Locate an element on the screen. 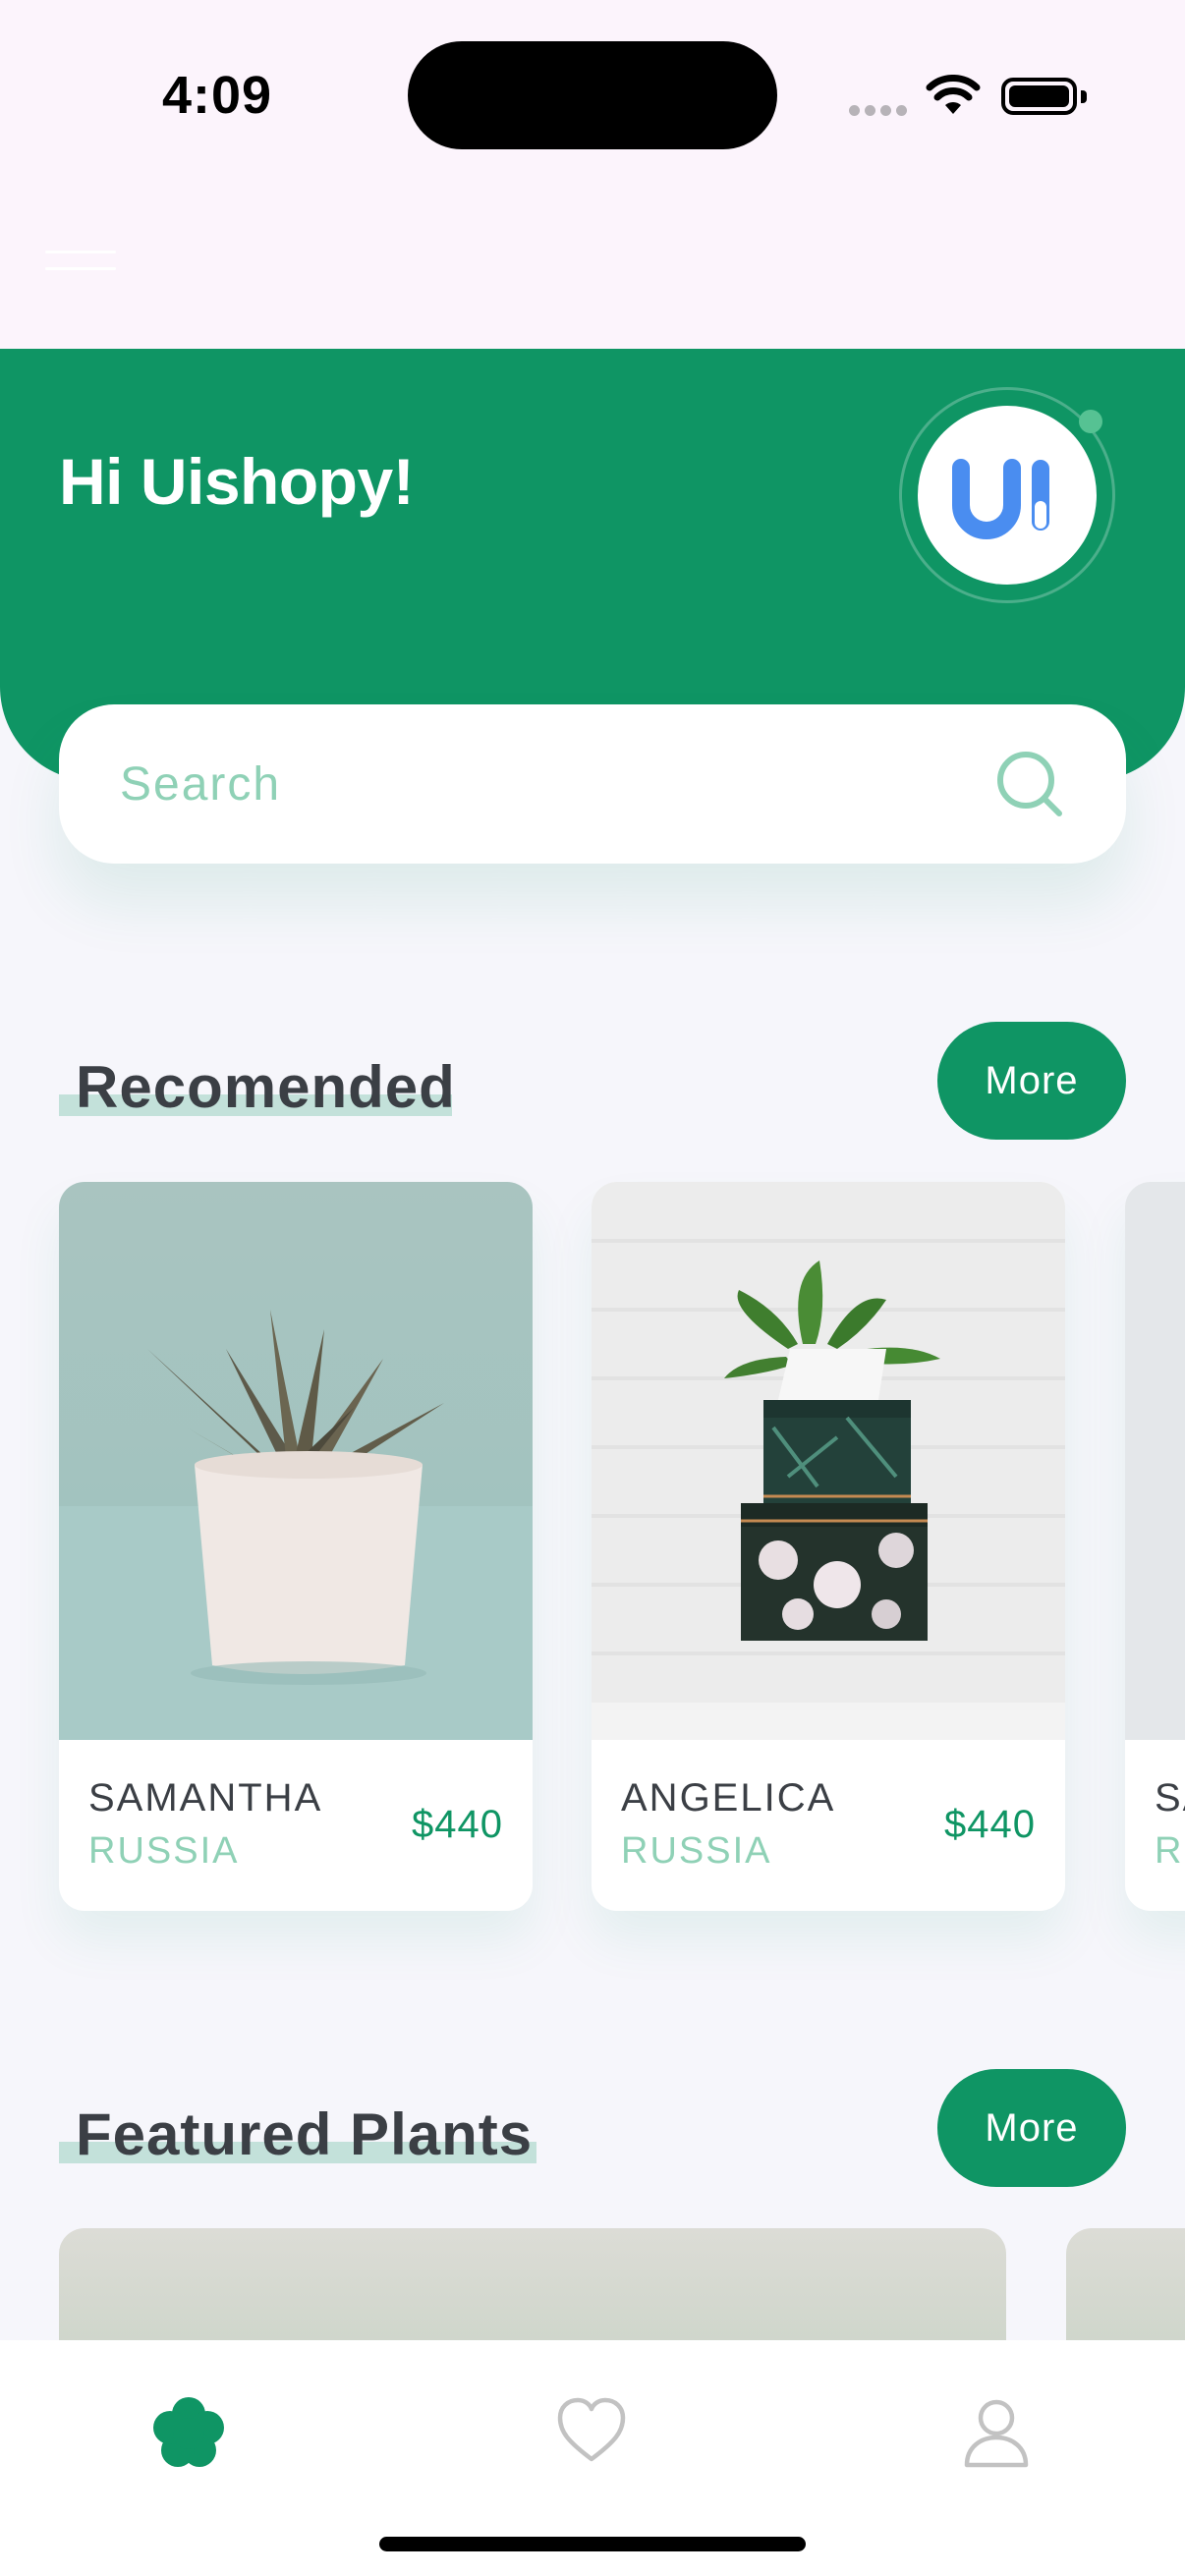  menu-icon is located at coordinates (81, 267).